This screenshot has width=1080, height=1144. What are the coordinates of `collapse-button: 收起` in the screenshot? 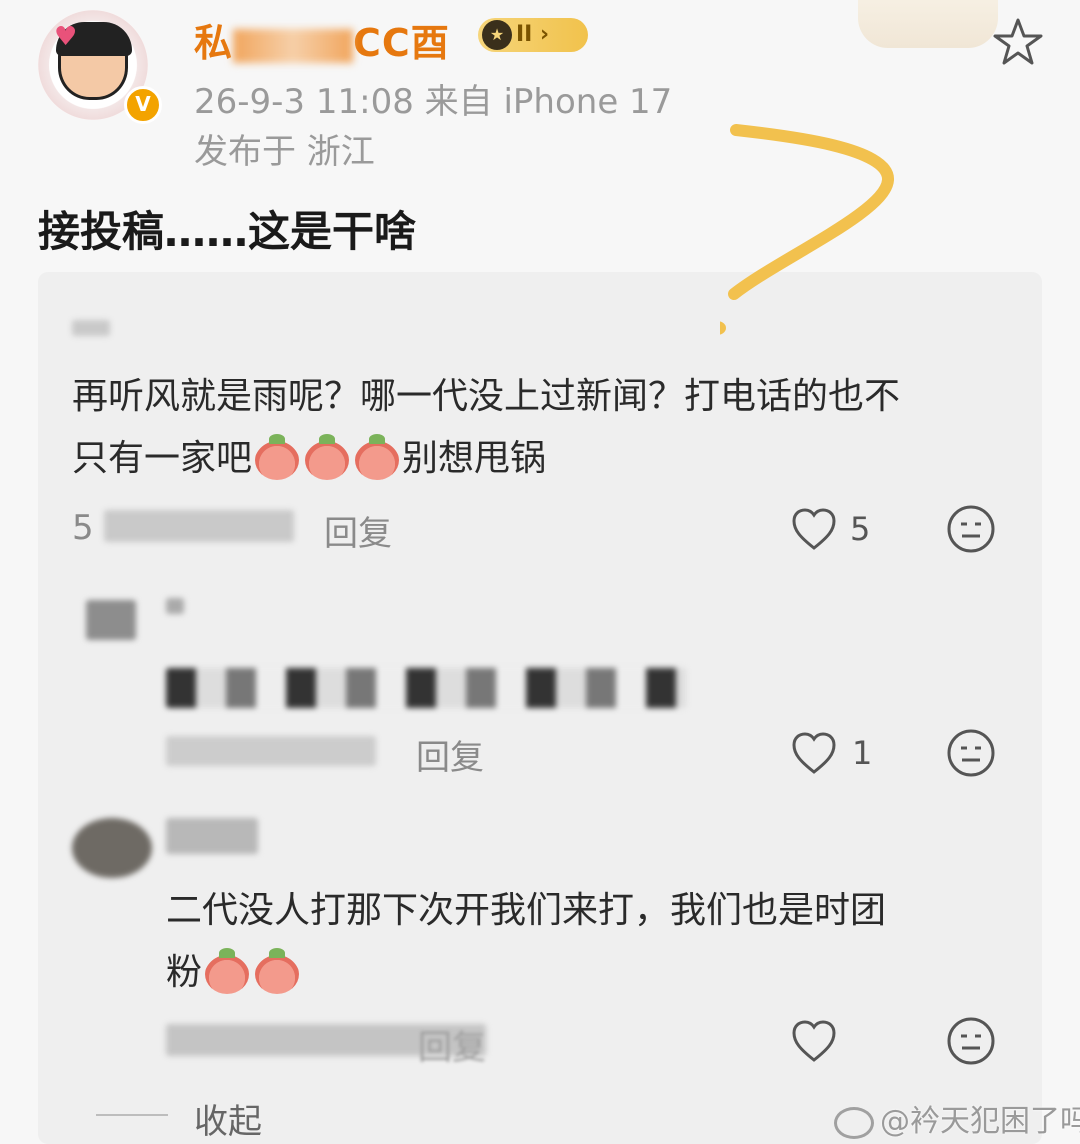 It's located at (228, 1118).